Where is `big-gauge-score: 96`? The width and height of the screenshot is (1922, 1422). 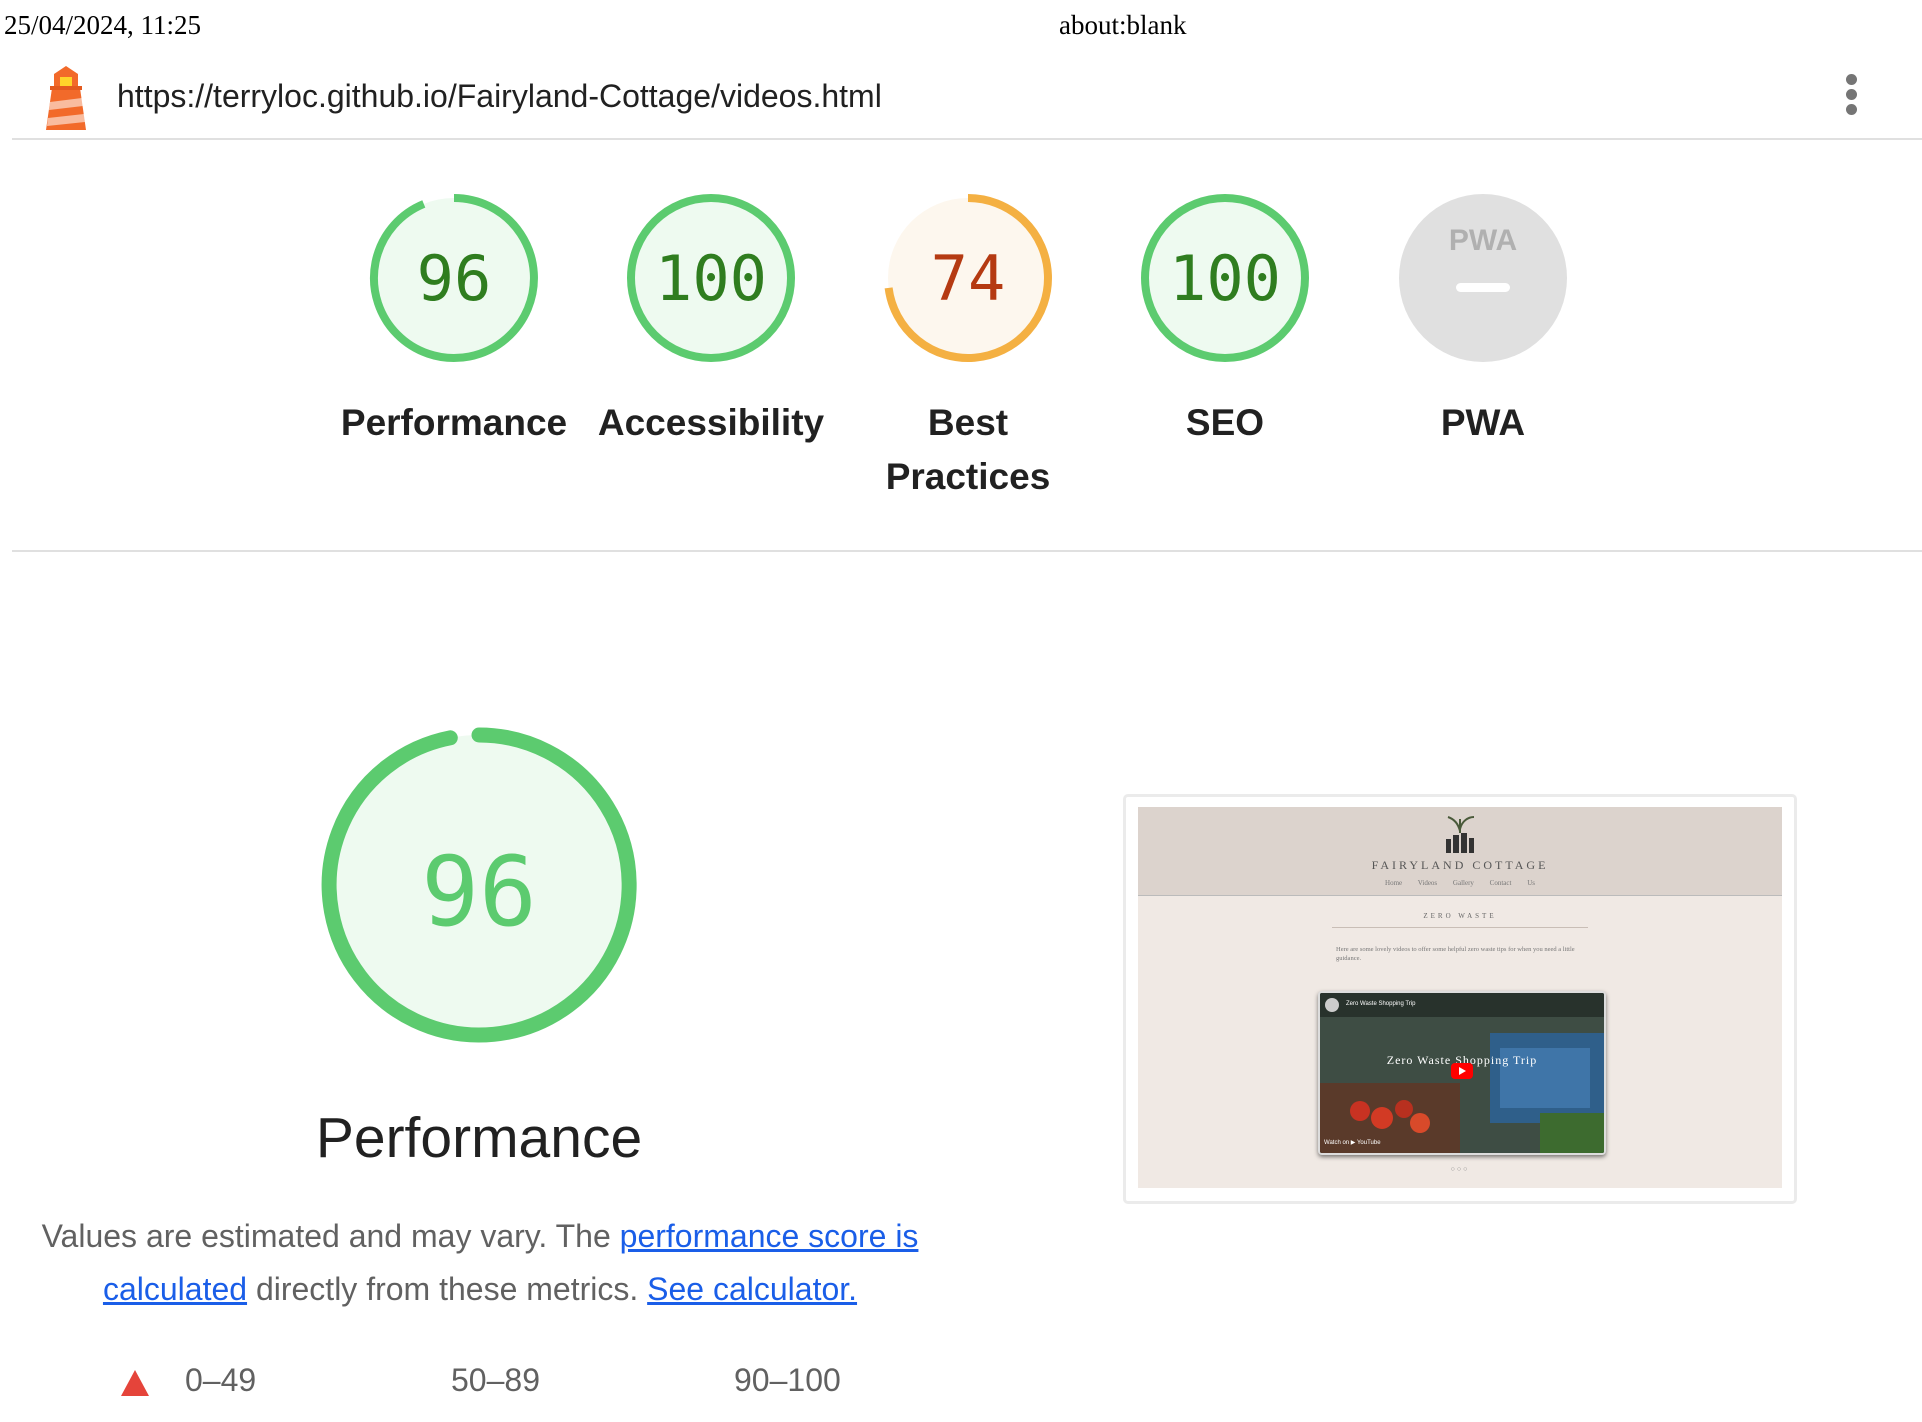 big-gauge-score: 96 is located at coordinates (479, 892).